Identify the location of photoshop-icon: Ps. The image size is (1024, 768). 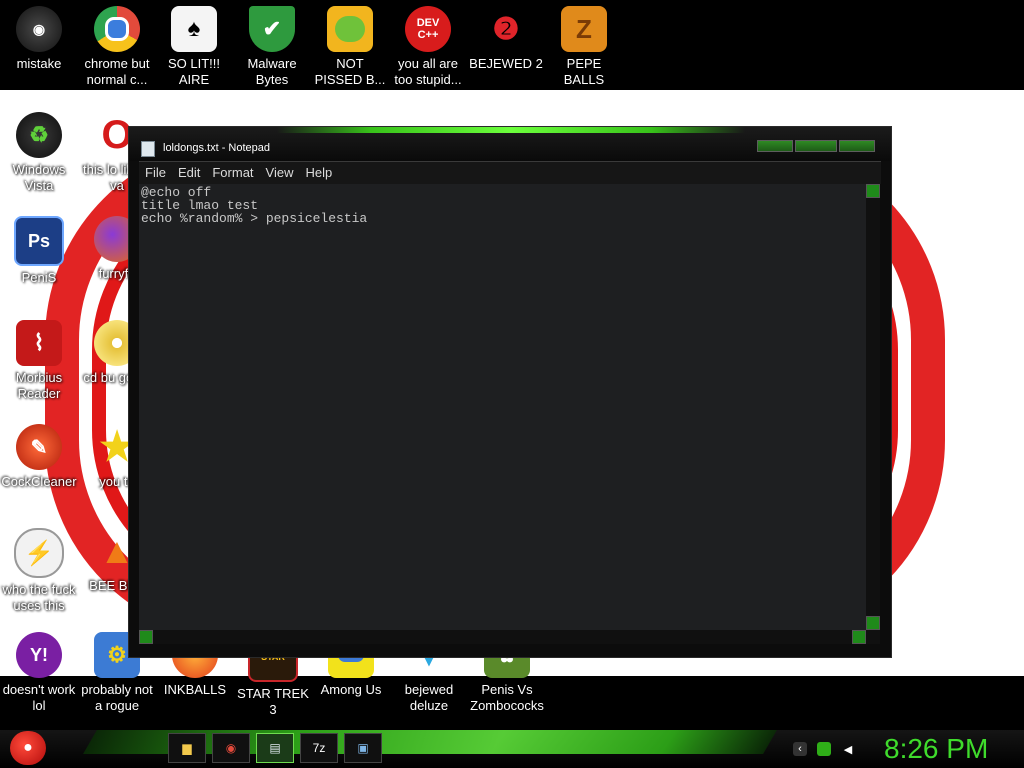
(39, 241).